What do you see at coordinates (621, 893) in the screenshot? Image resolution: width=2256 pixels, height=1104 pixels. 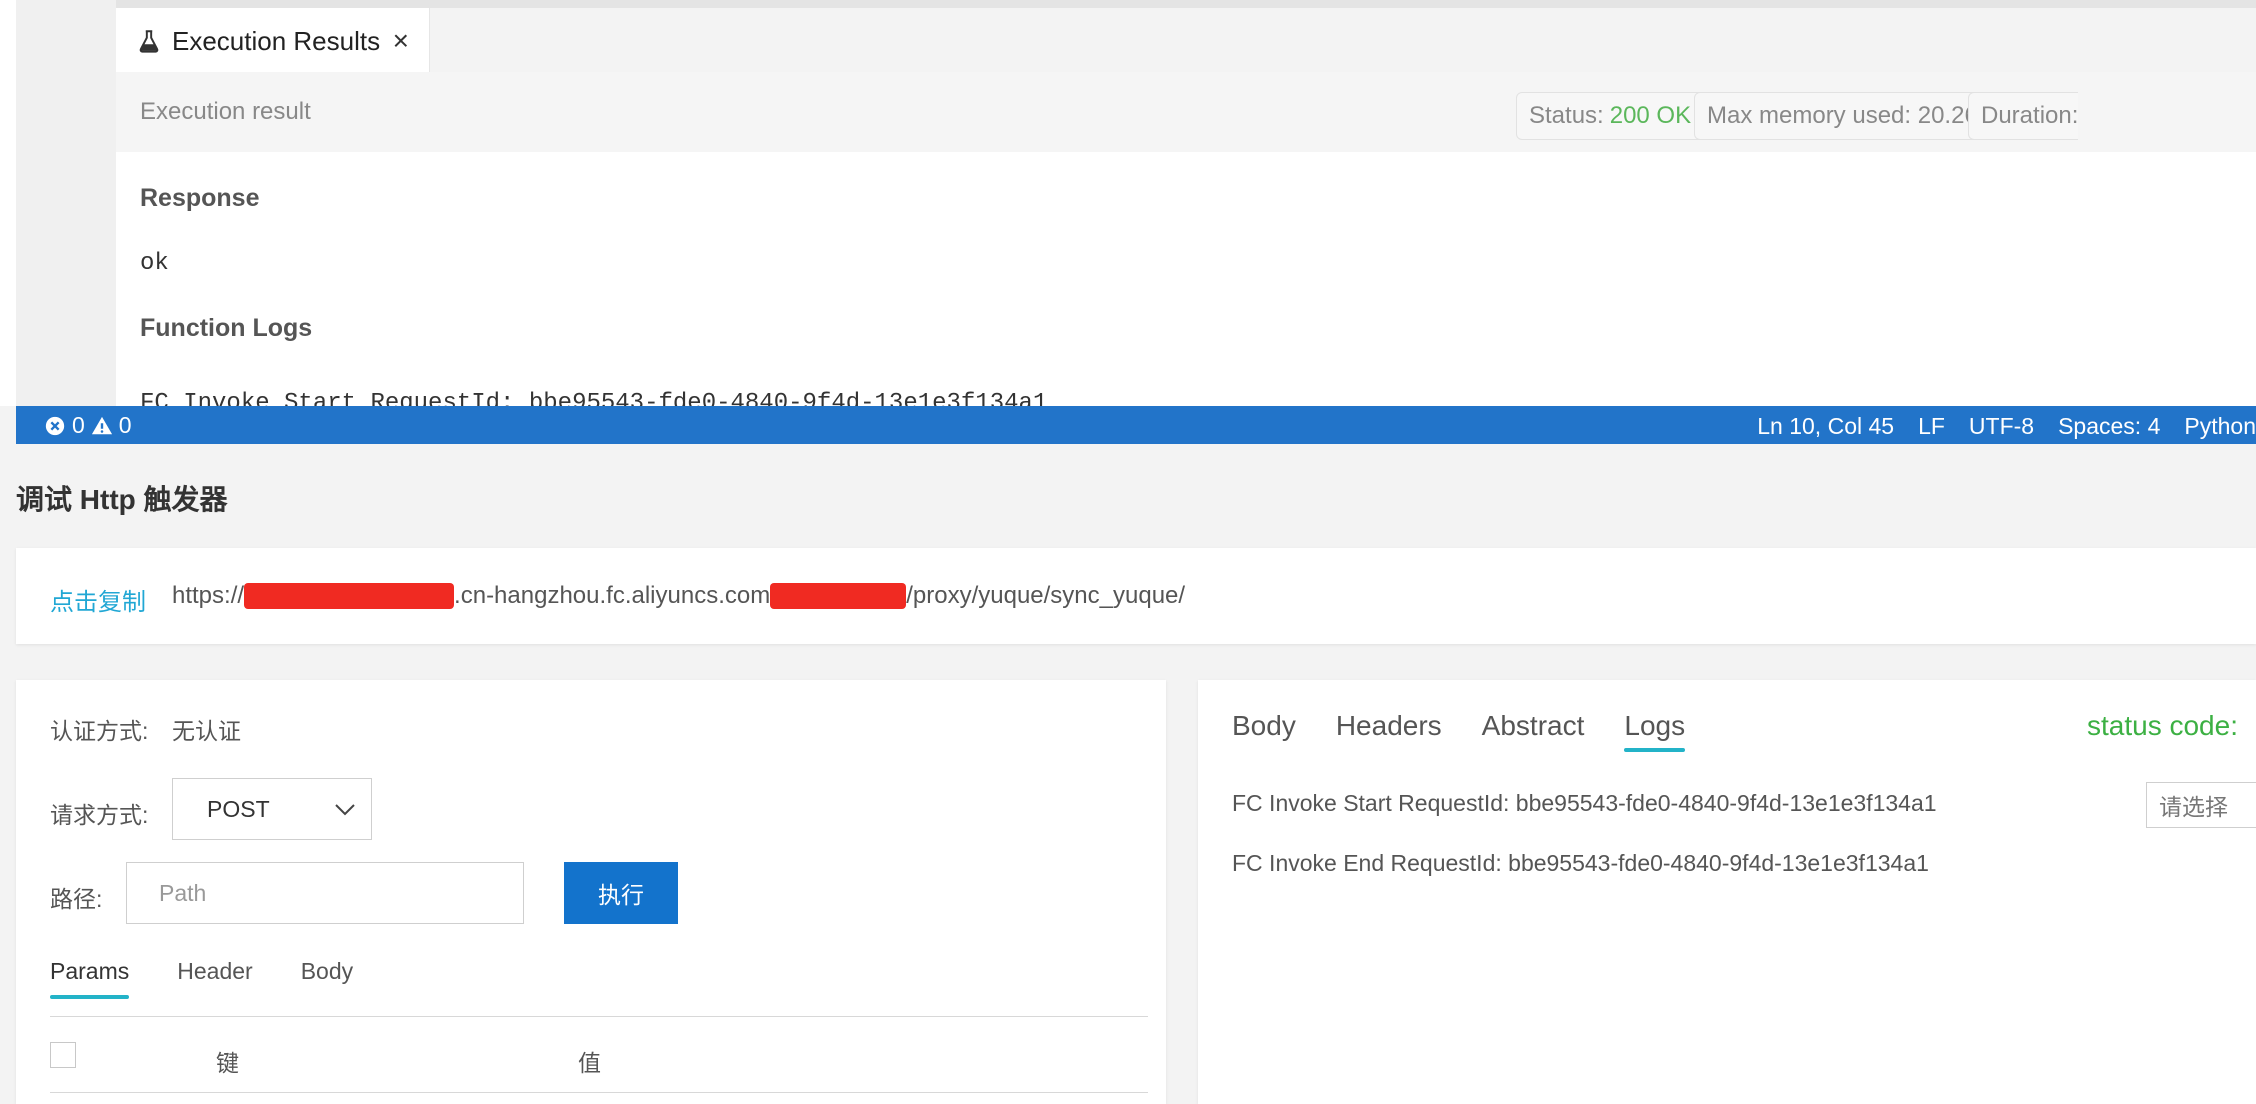 I see `execute-button: 执行` at bounding box center [621, 893].